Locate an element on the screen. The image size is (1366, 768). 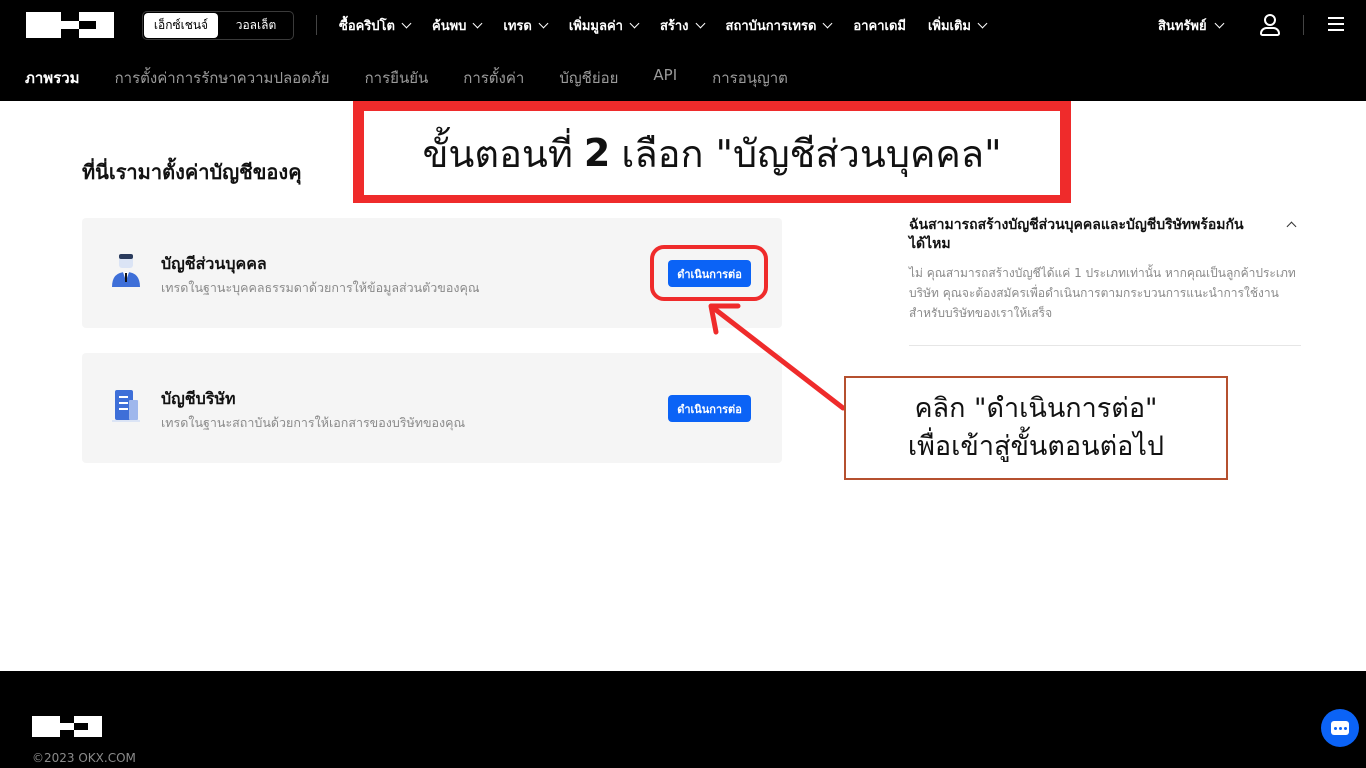
menu-grow: เพิ่มมูลค่า is located at coordinates (604, 25).